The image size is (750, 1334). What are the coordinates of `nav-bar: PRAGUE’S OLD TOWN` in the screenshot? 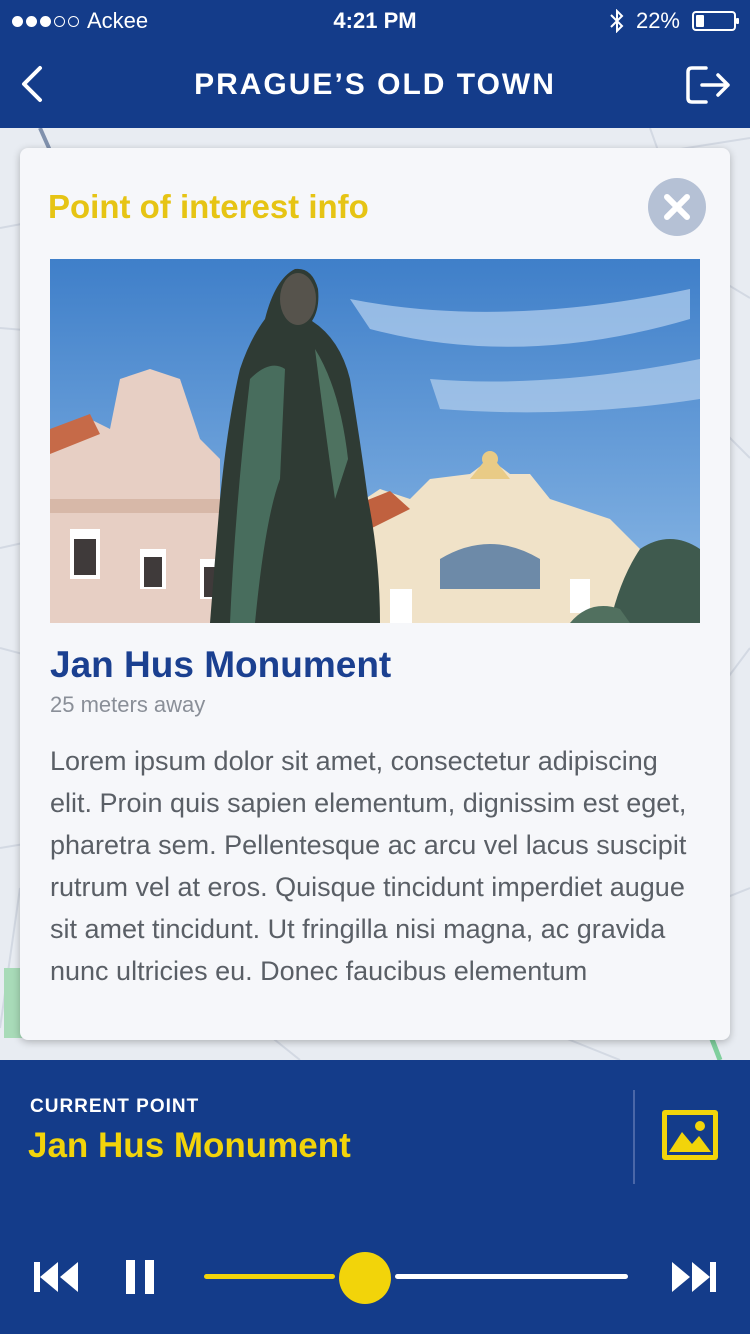 It's located at (375, 85).